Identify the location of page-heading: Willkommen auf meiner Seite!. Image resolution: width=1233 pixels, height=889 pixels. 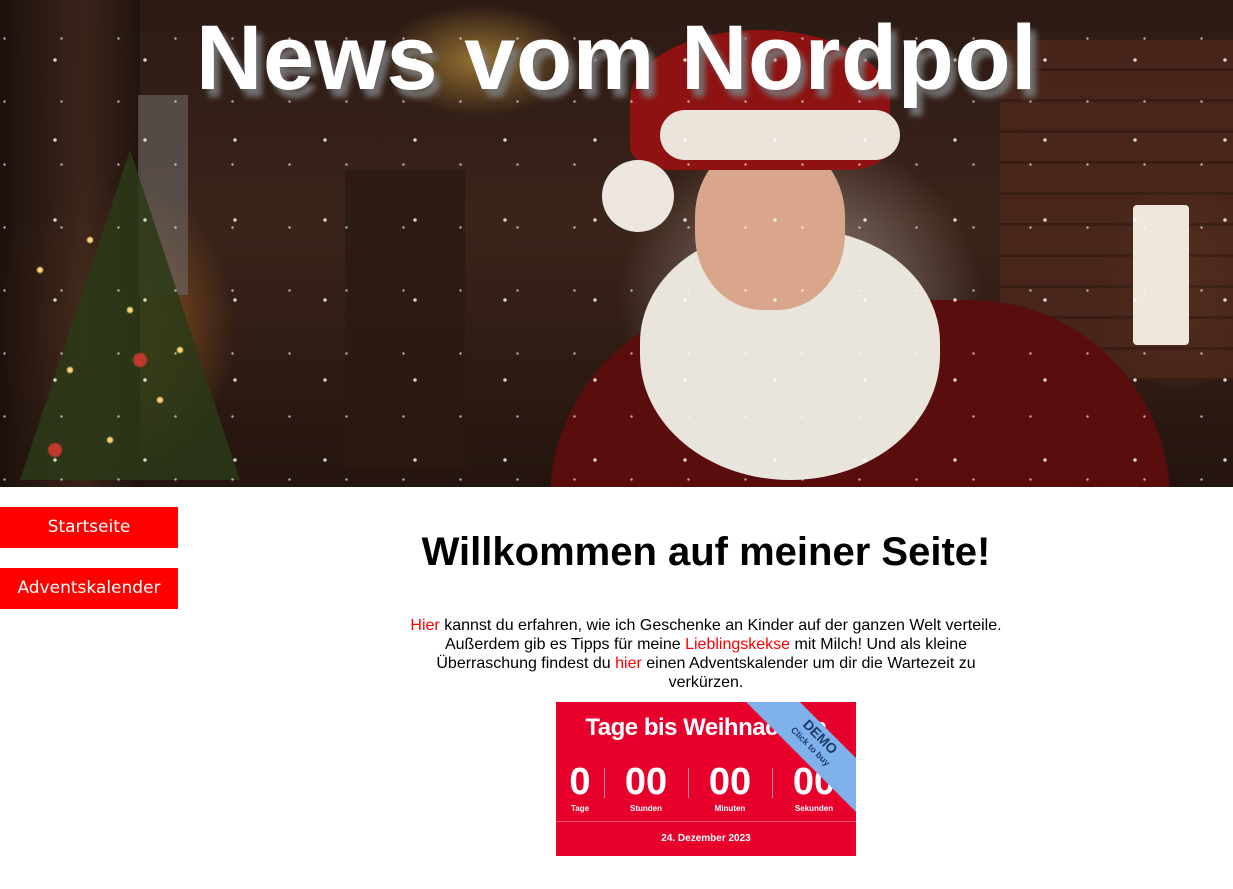
(706, 552).